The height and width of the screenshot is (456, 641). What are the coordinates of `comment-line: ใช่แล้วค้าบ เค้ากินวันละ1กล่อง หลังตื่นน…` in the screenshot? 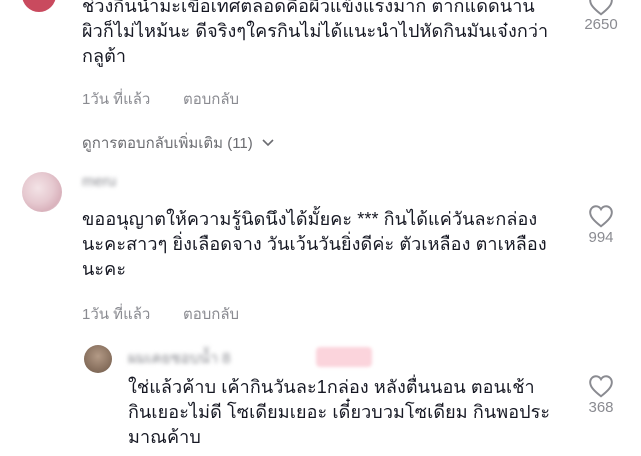 It's located at (331, 387).